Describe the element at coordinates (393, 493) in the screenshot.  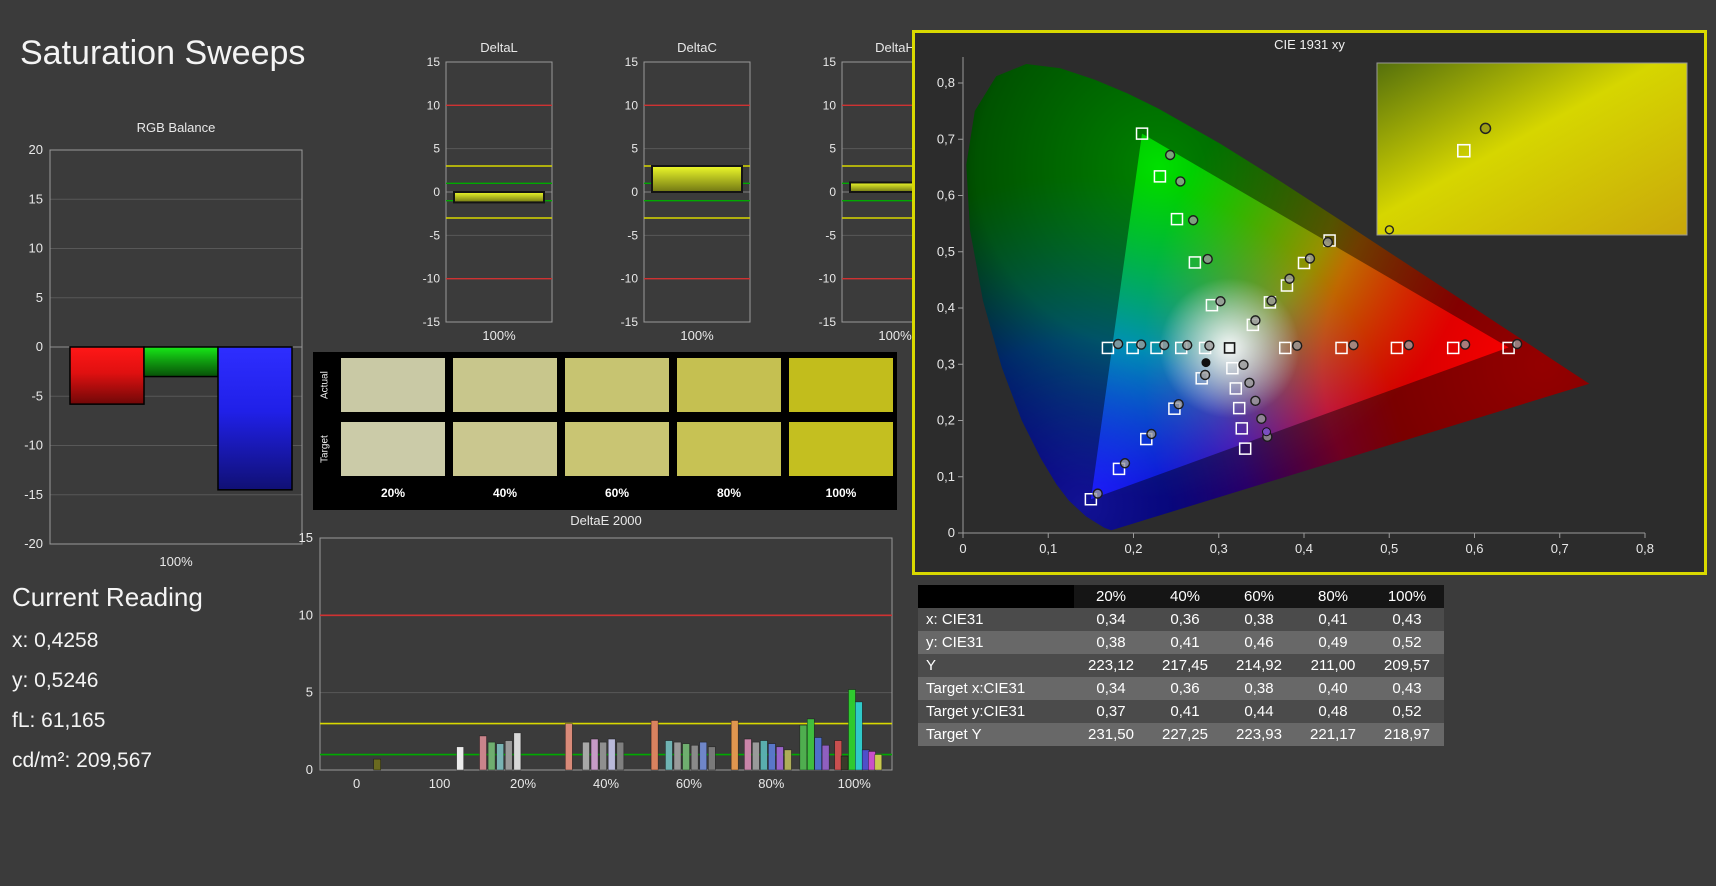
I see `swatch-col-label: 20%` at that location.